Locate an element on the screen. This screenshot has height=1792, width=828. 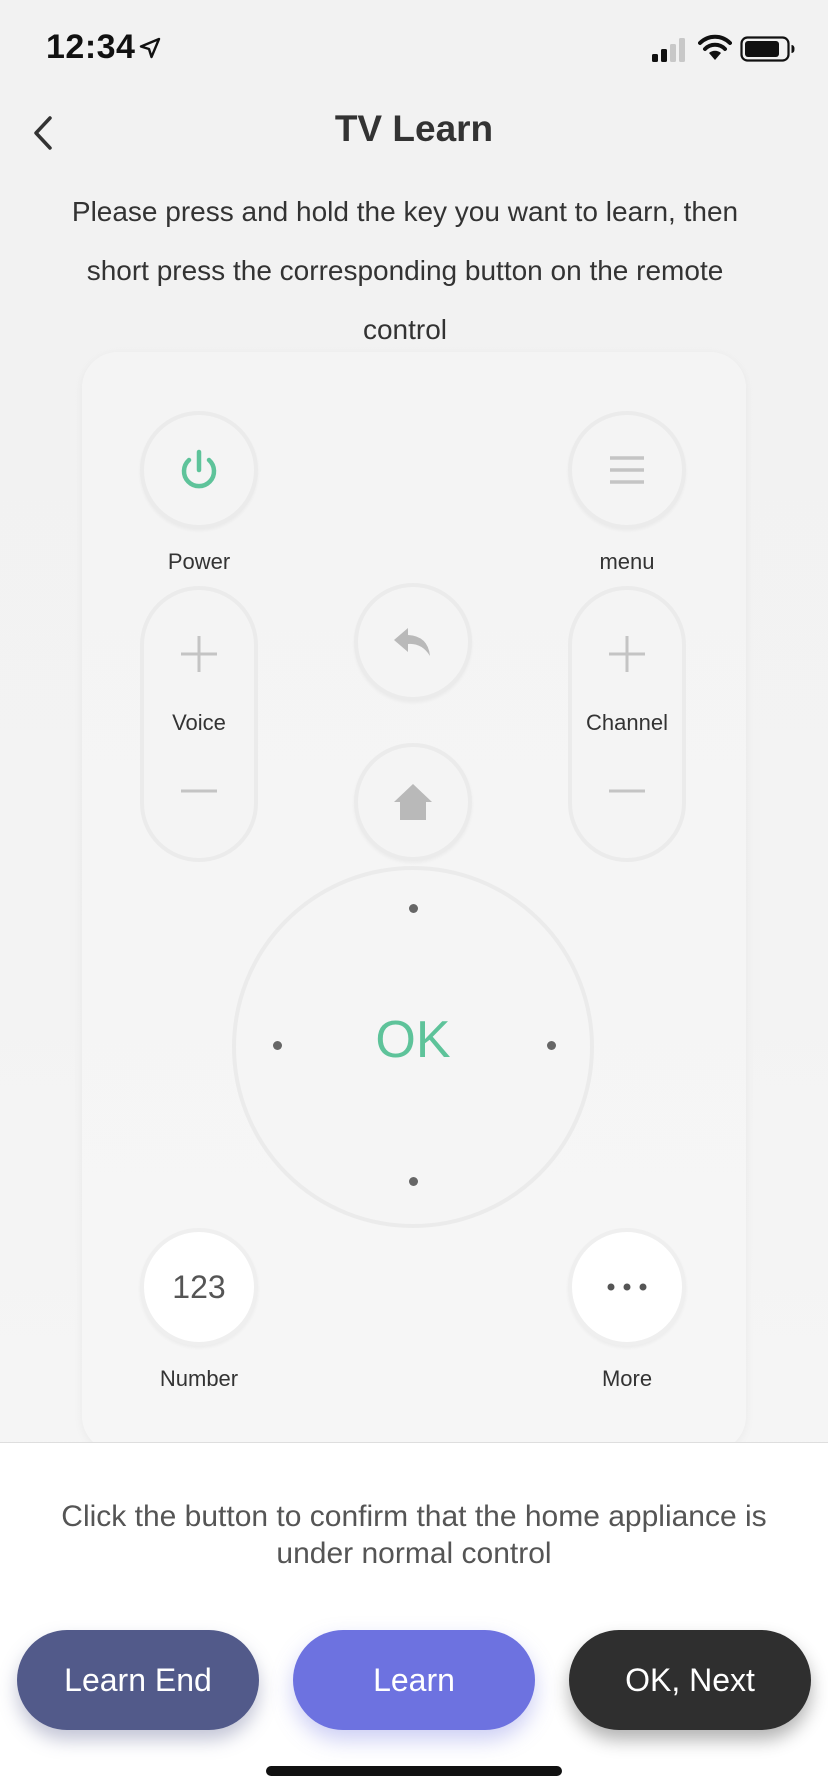
return-arrow-icon is located at coordinates (412, 642).